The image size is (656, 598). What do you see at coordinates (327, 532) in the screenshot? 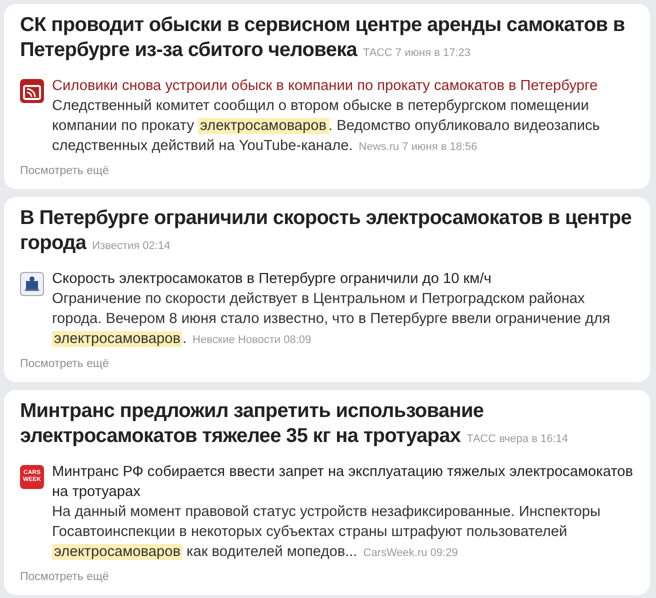
I see `snippet-text: На данный момент правовой статус устройств незафиксированные. Инспекторы Госавтоинспекции в некоторых субъектах страны штрафуют пользователей электросамоваров как водителей мопедов... CarsWeek.ru 09:29` at bounding box center [327, 532].